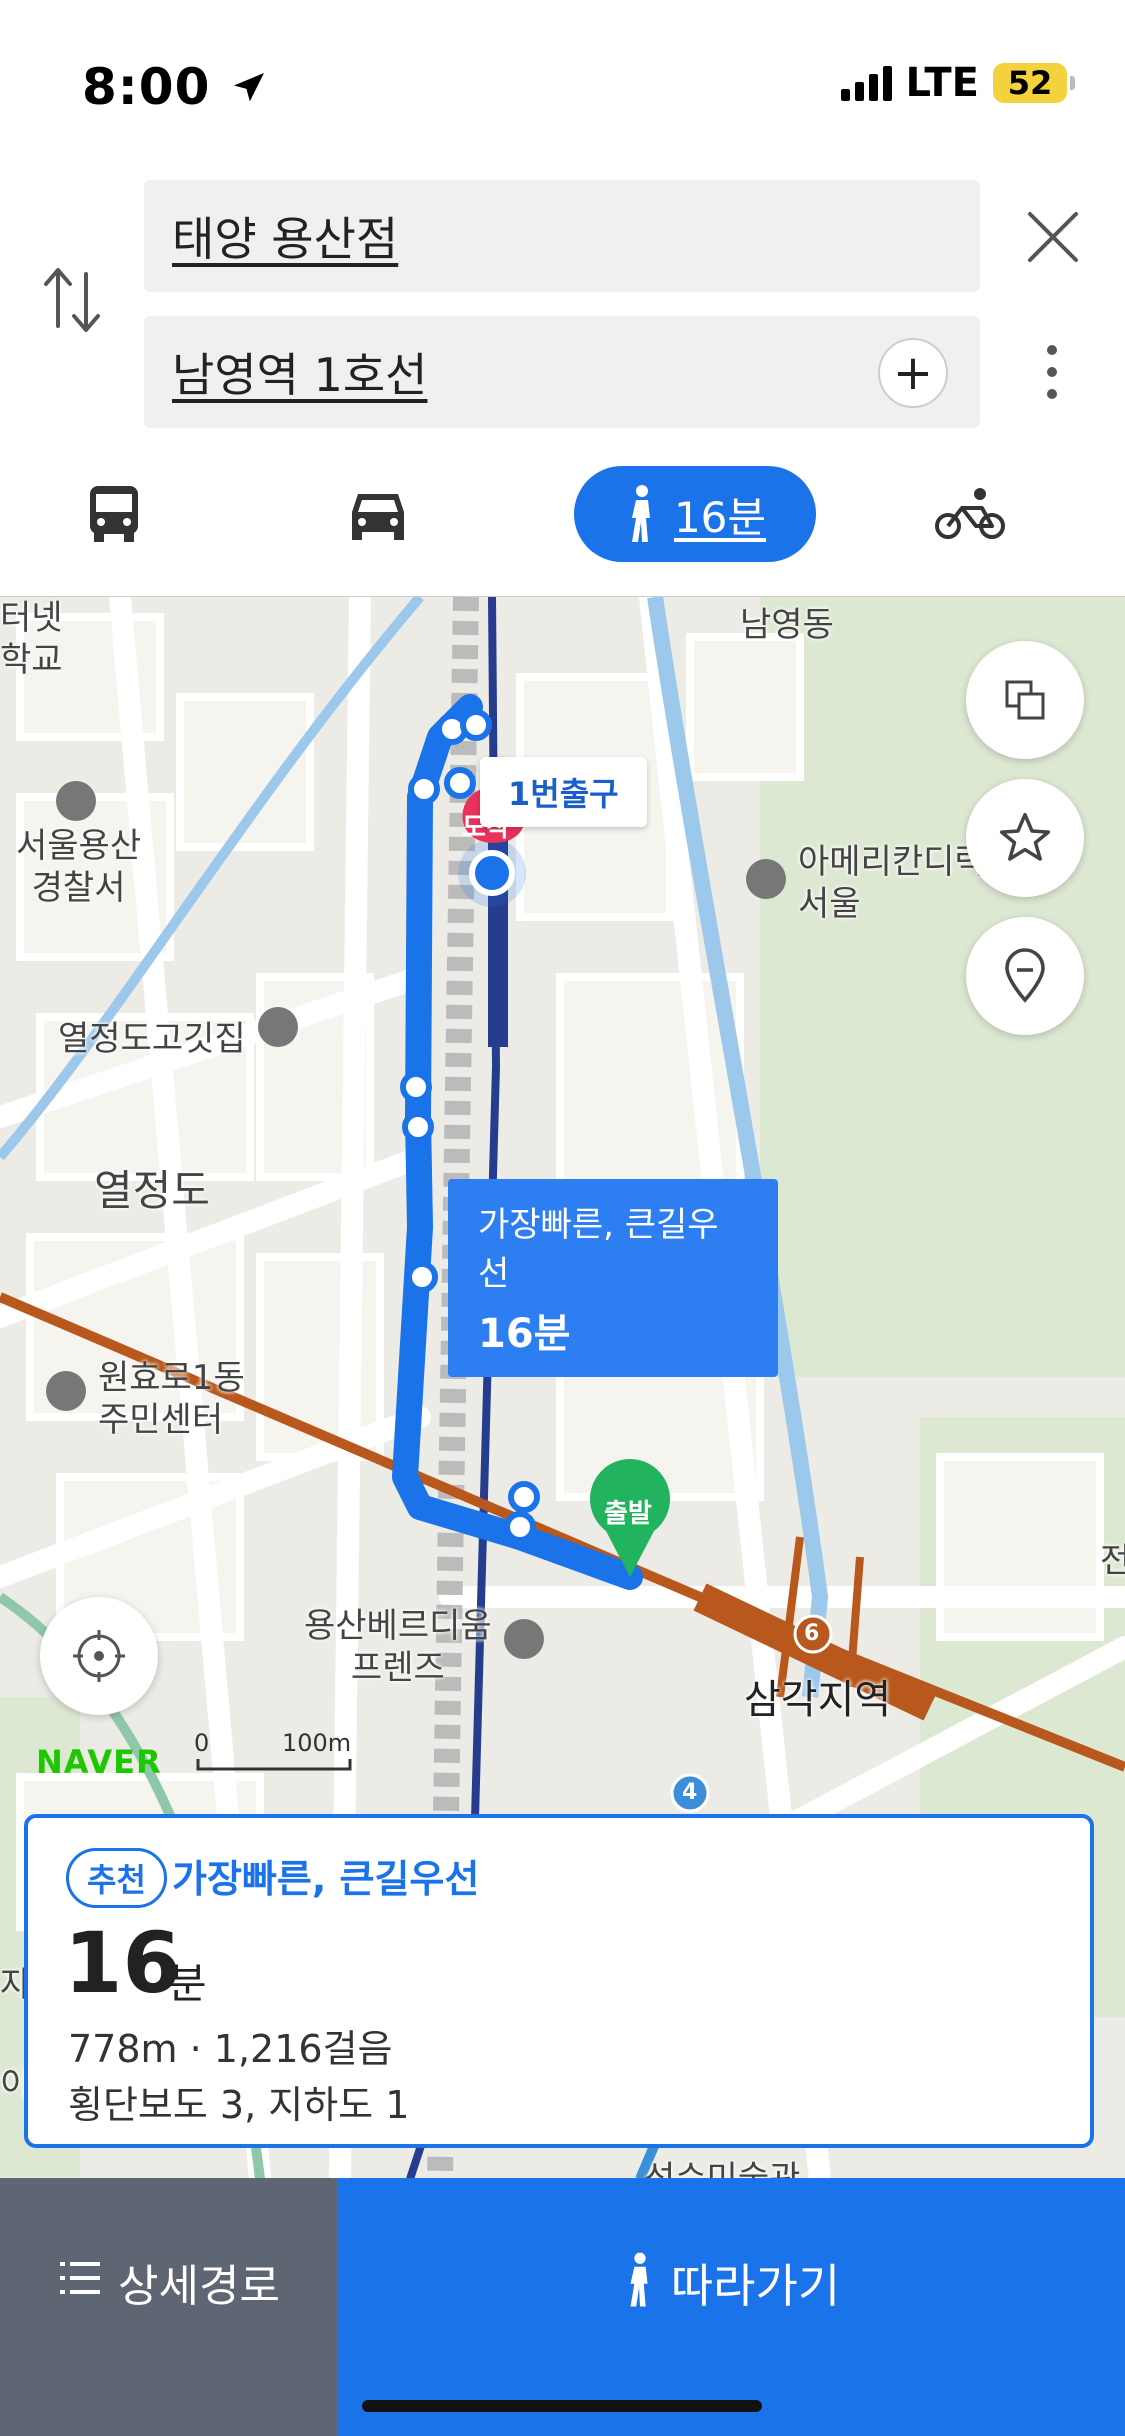 This screenshot has width=1125, height=2436. Describe the element at coordinates (122, 1963) in the screenshot. I see `duration-minutes: 16` at that location.